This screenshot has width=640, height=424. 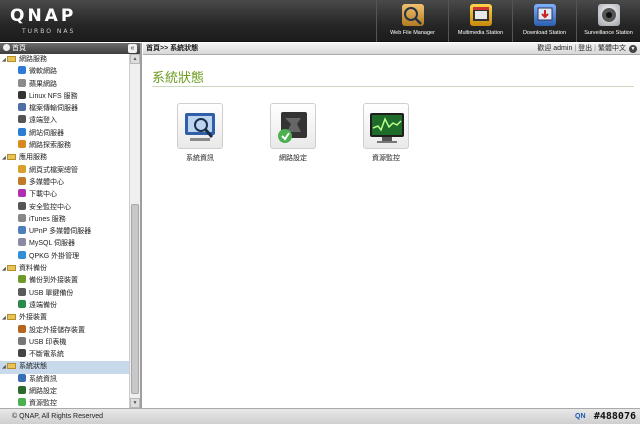 I want to click on surveillance-station-icon, so click(x=608, y=15).